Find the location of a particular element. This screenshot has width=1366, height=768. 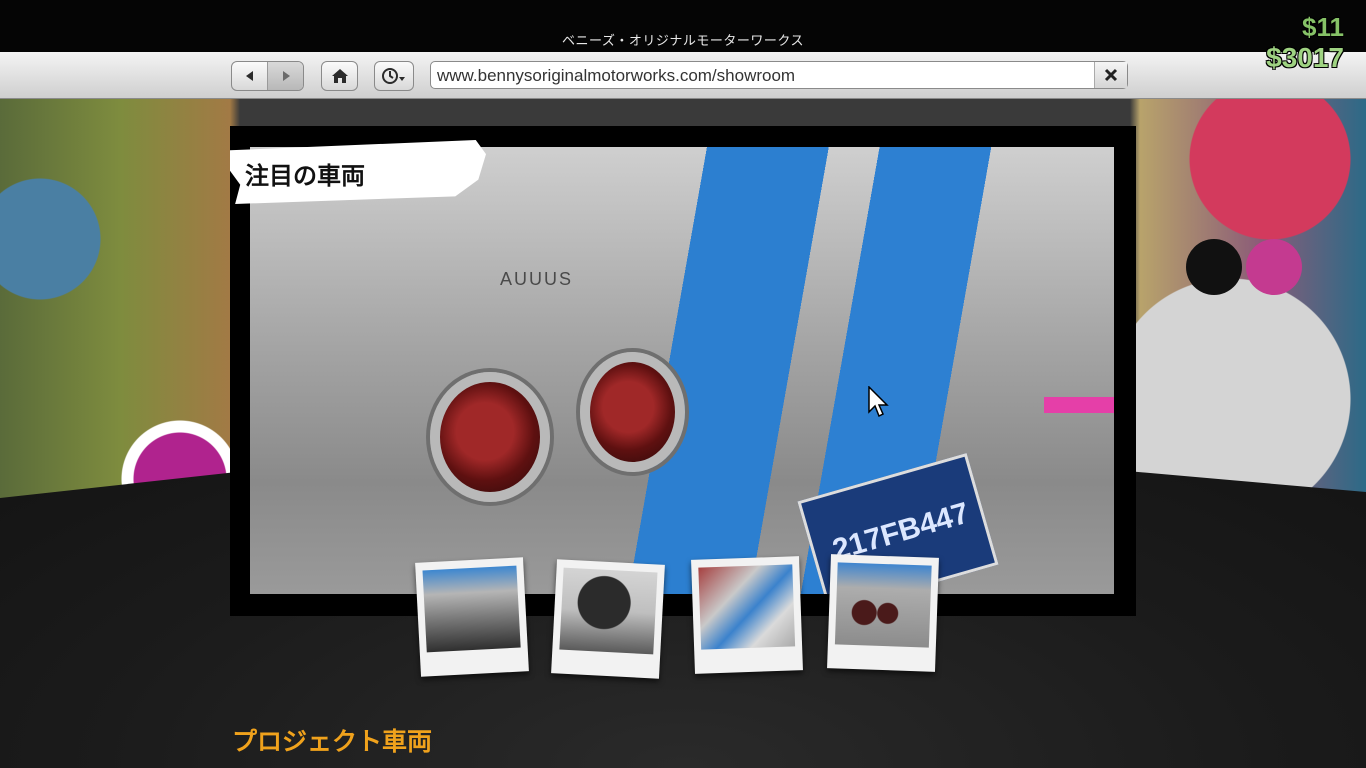

home-button-group is located at coordinates (339, 76).